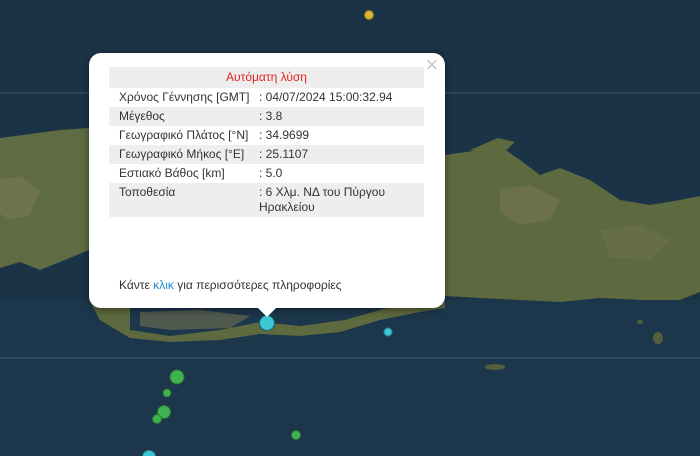  I want to click on row-value-magnitude: : 3.8, so click(341, 116).